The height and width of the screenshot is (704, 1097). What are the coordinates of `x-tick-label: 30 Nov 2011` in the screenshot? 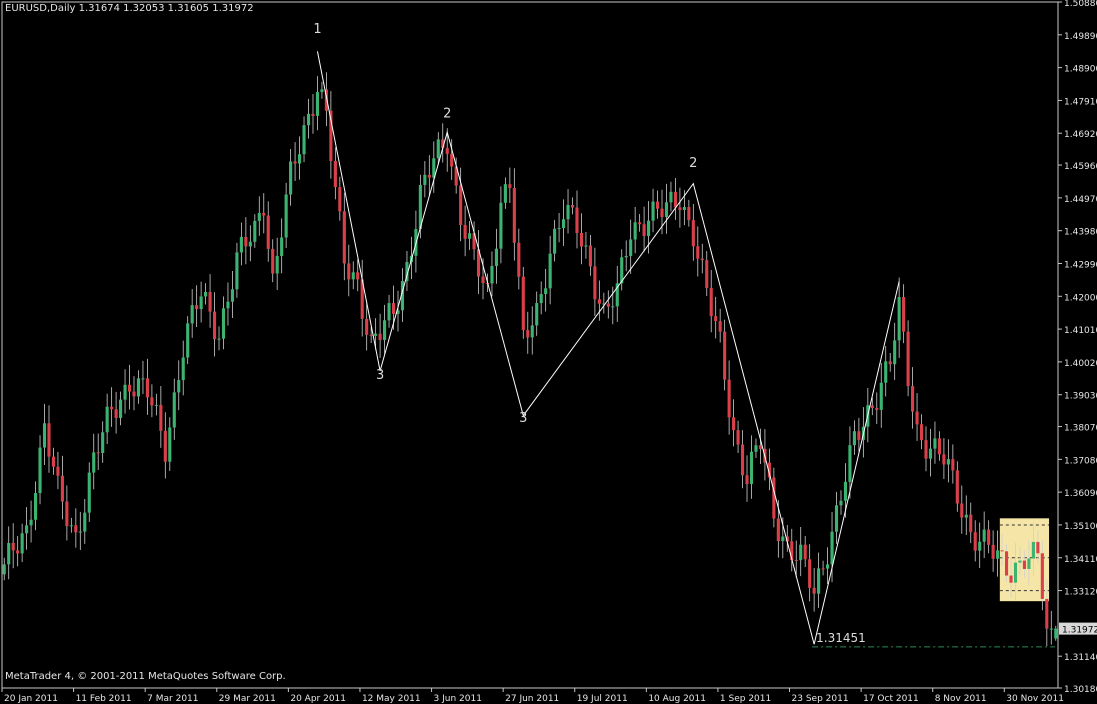 It's located at (1035, 699).